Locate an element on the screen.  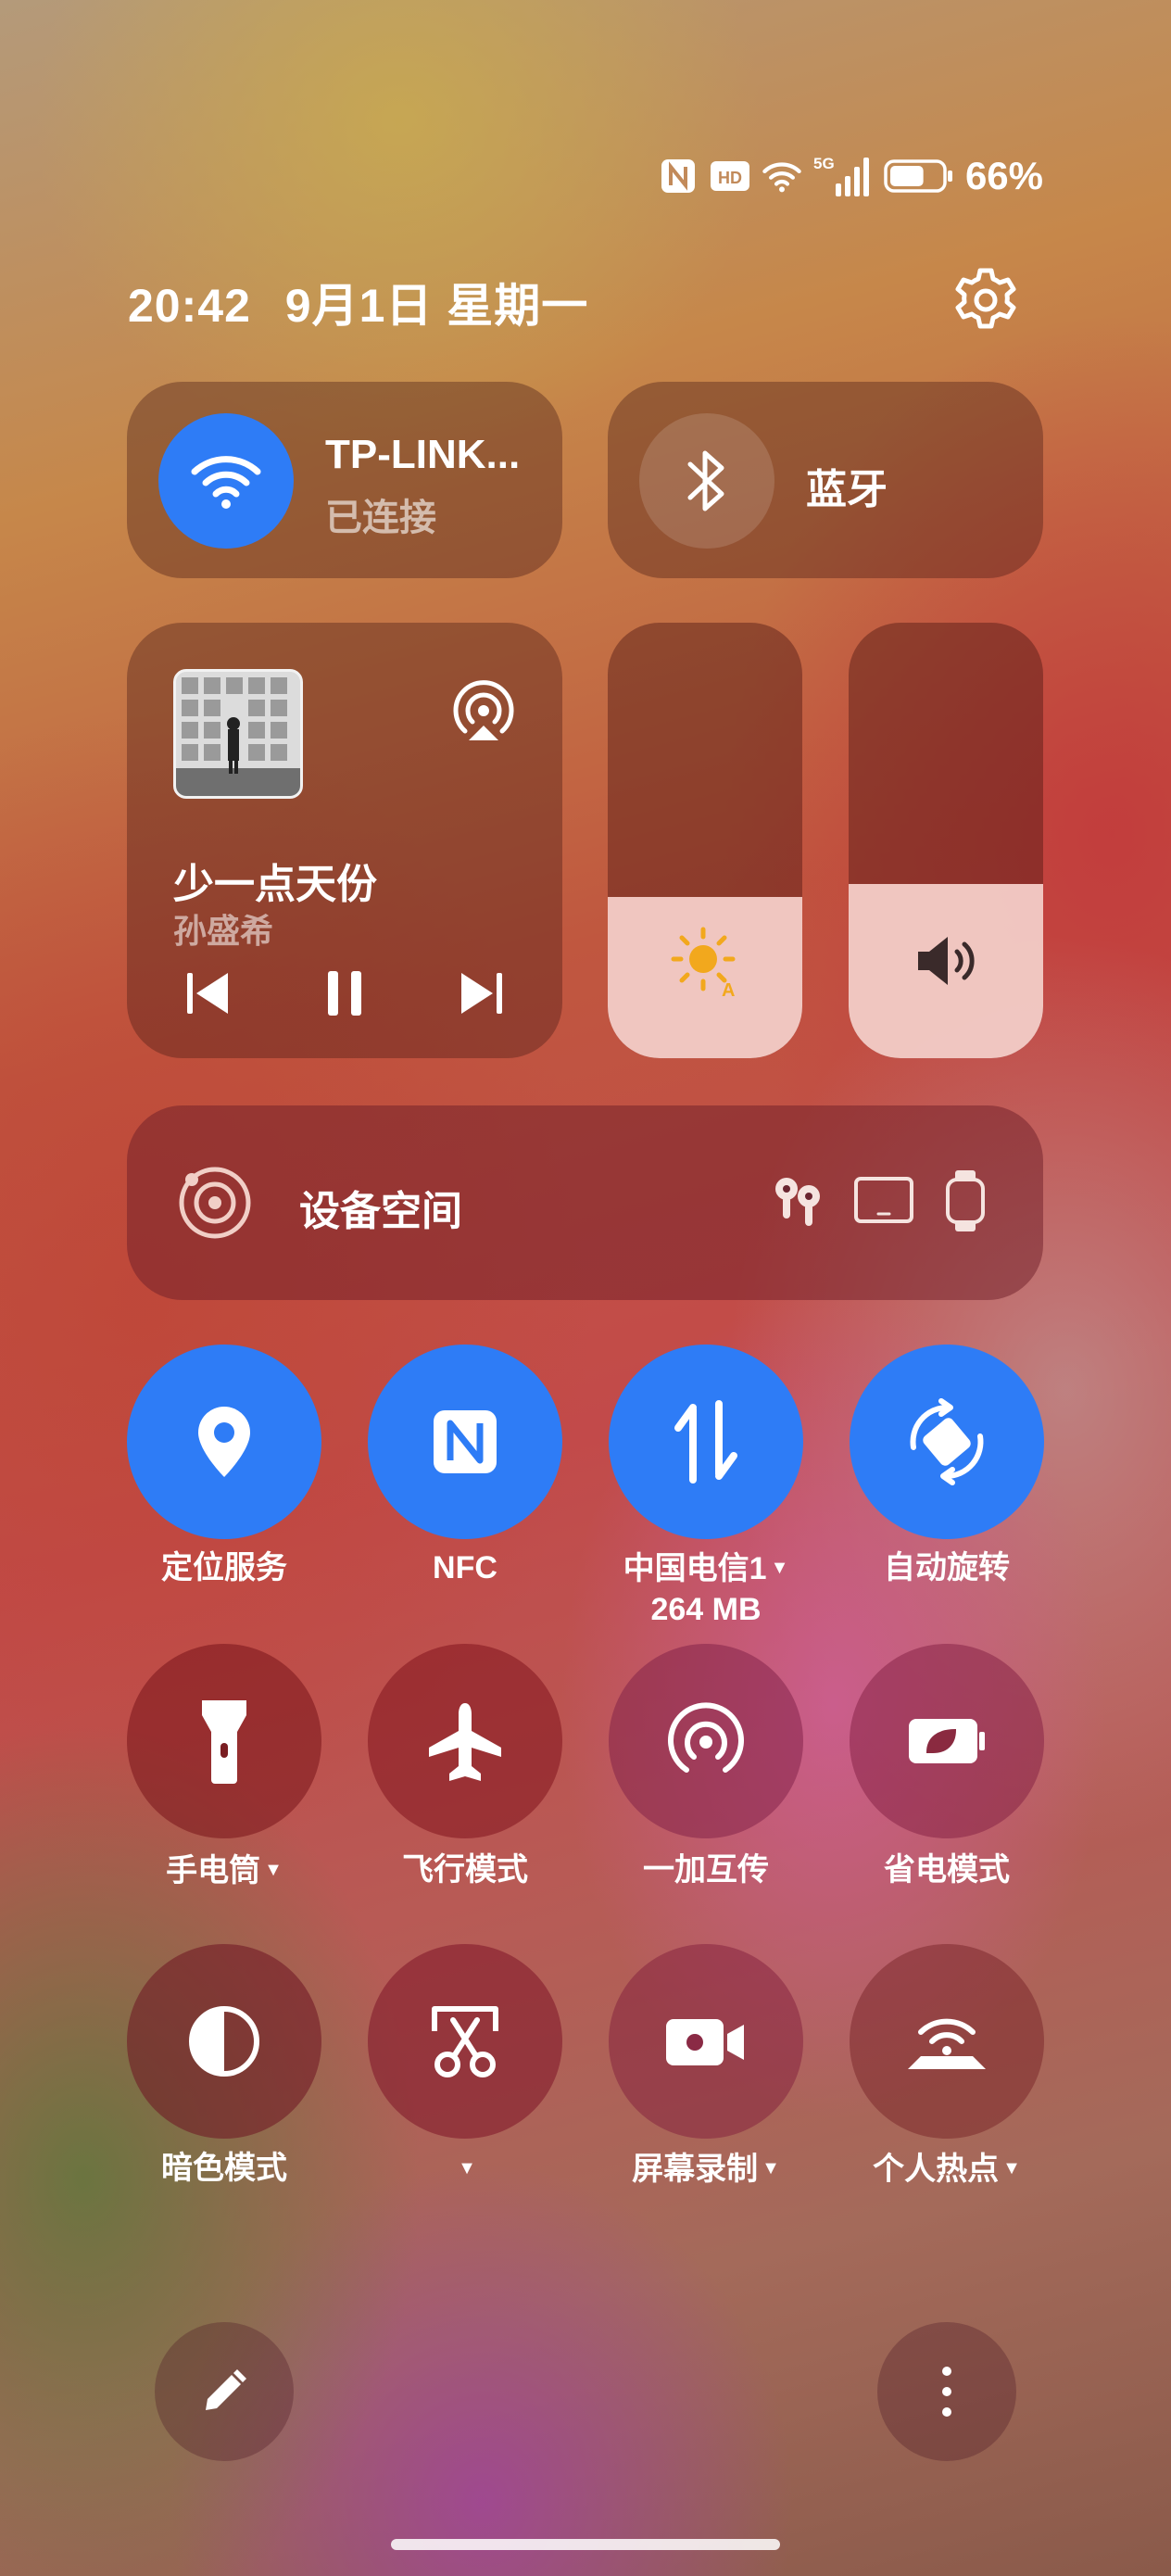
data-usage: 264 MB is located at coordinates (706, 1609).